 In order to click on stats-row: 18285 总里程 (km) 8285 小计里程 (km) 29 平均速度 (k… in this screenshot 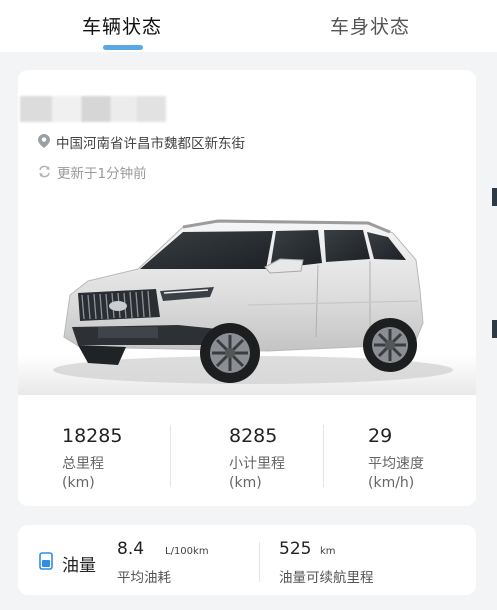, I will do `click(247, 460)`.